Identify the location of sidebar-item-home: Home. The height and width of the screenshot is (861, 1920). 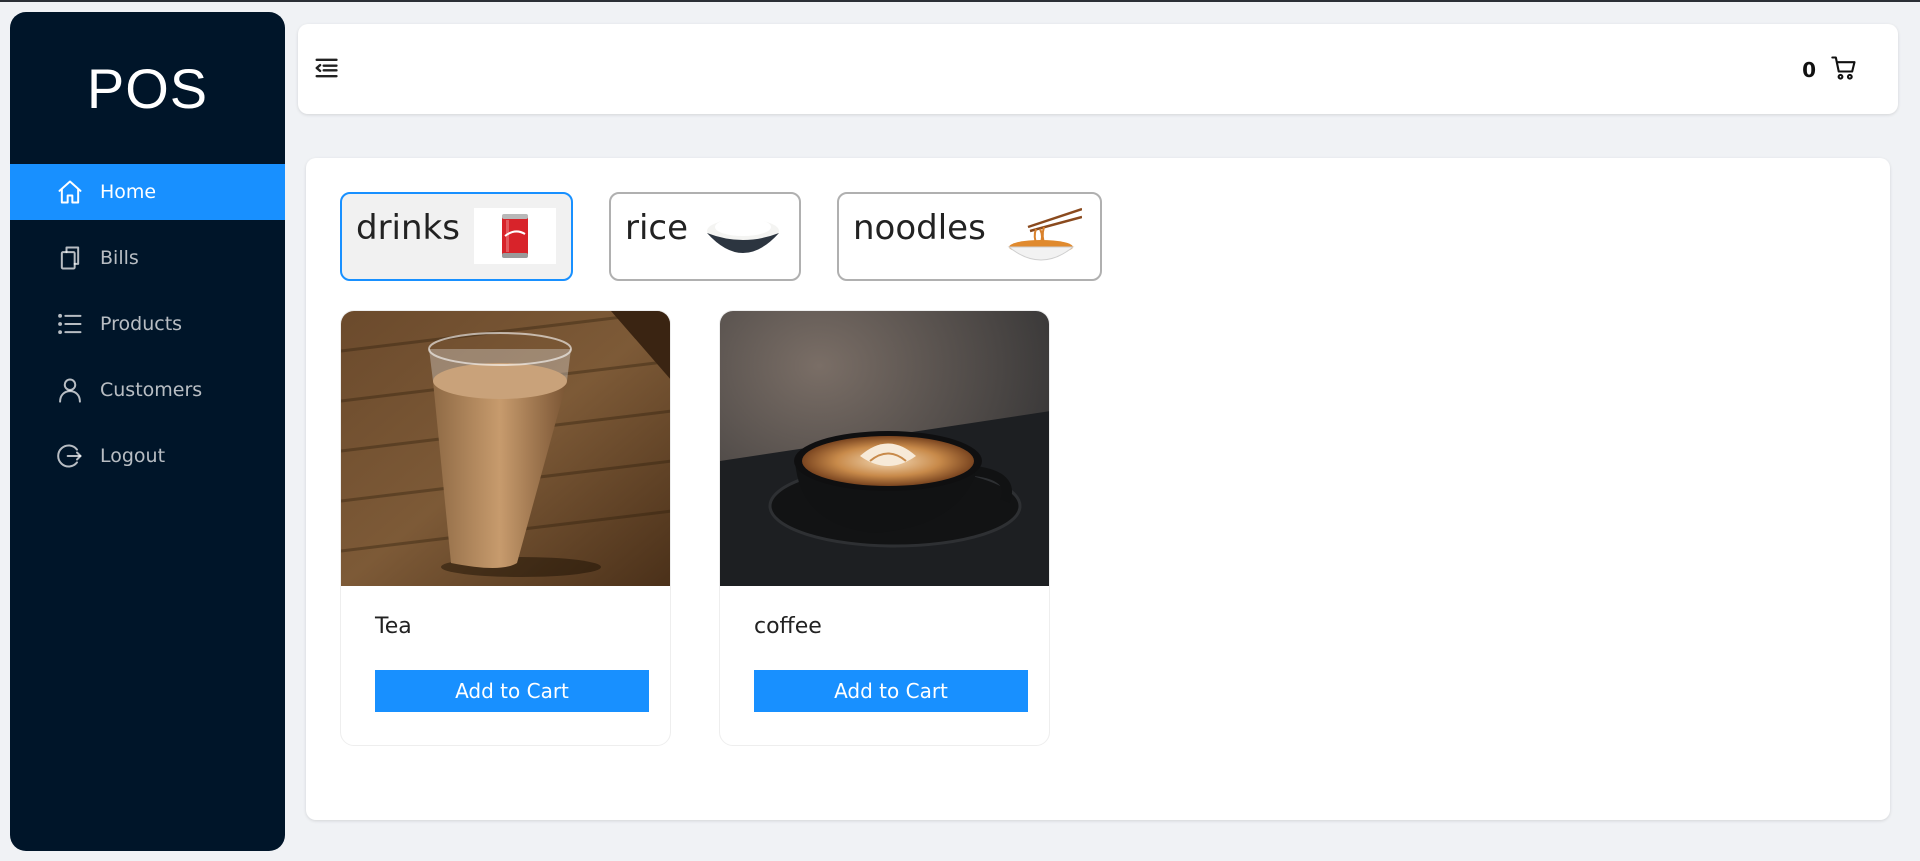
(147, 192).